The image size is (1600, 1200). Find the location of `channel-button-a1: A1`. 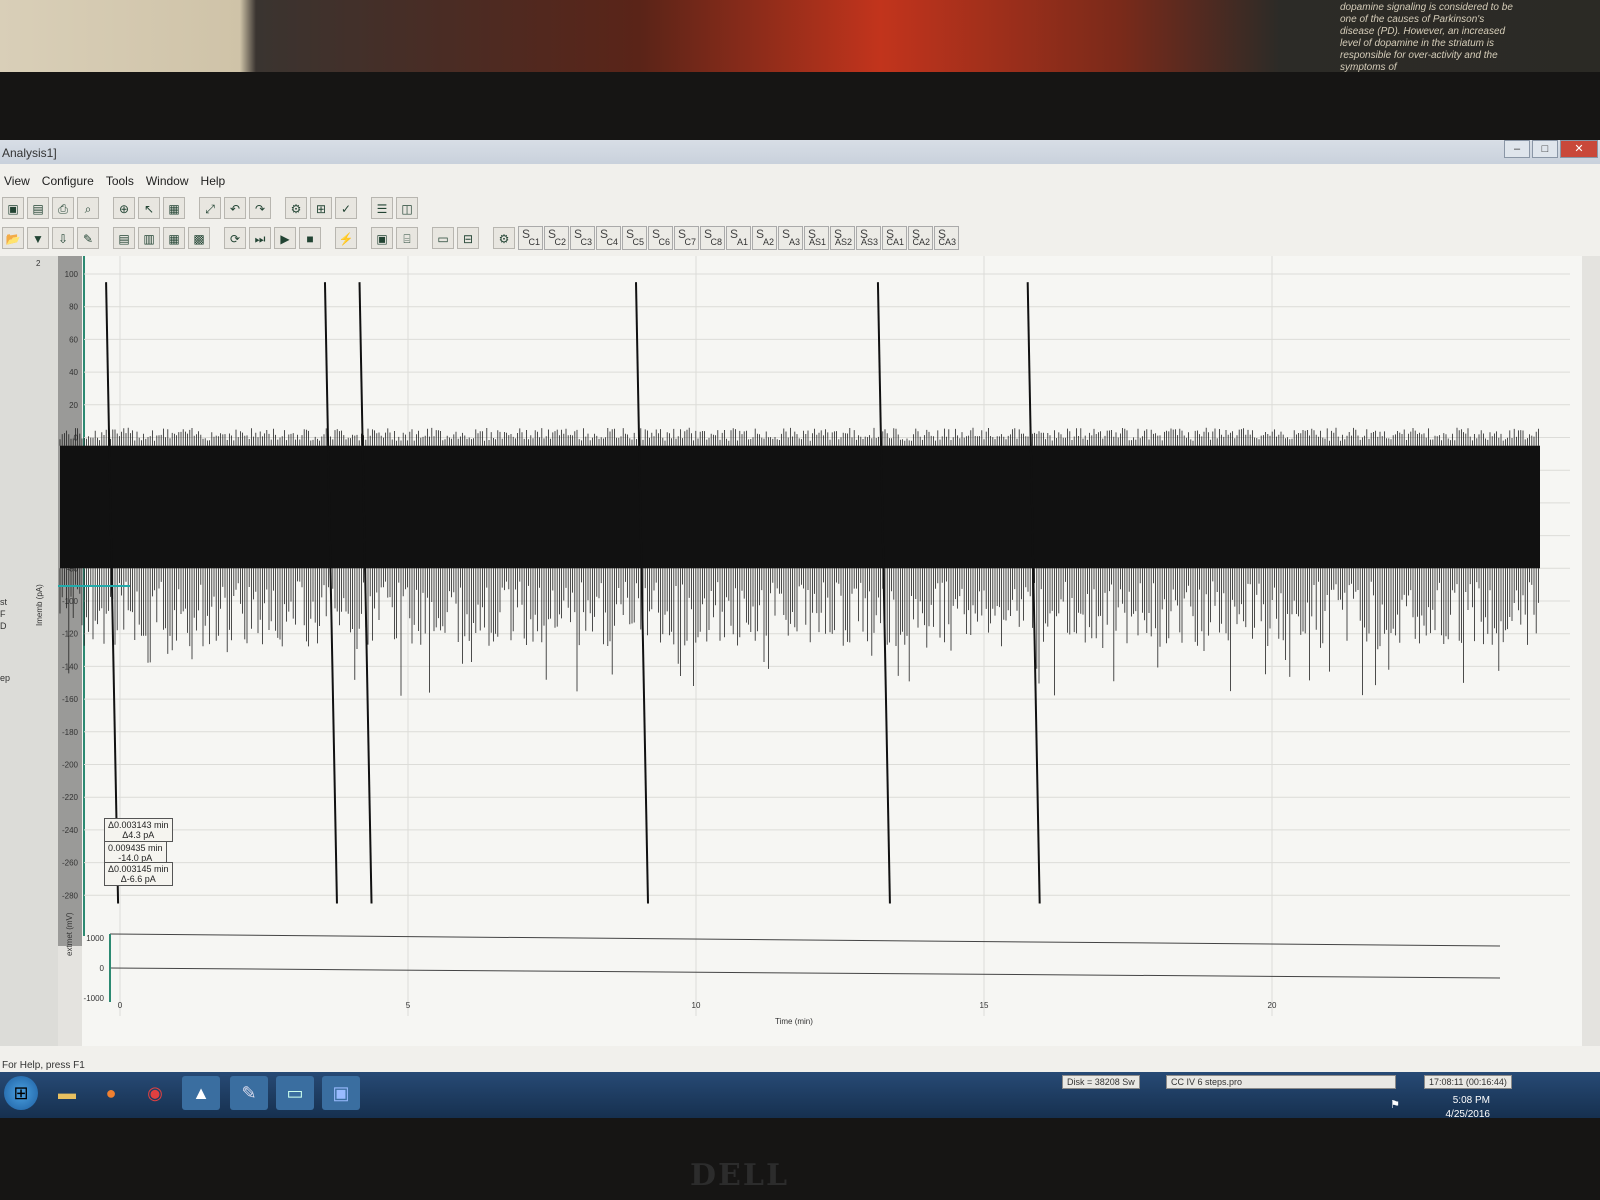

channel-button-a1: A1 is located at coordinates (738, 234).